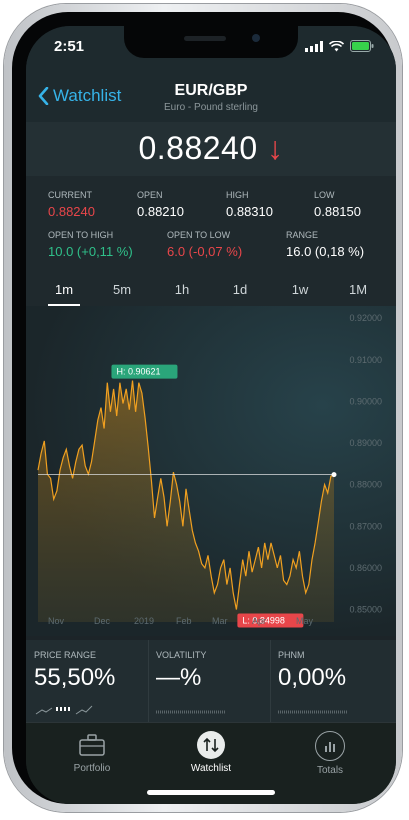 The image size is (409, 820). I want to click on stat-open-to-low-label: OPEN TO LOW, so click(199, 235).